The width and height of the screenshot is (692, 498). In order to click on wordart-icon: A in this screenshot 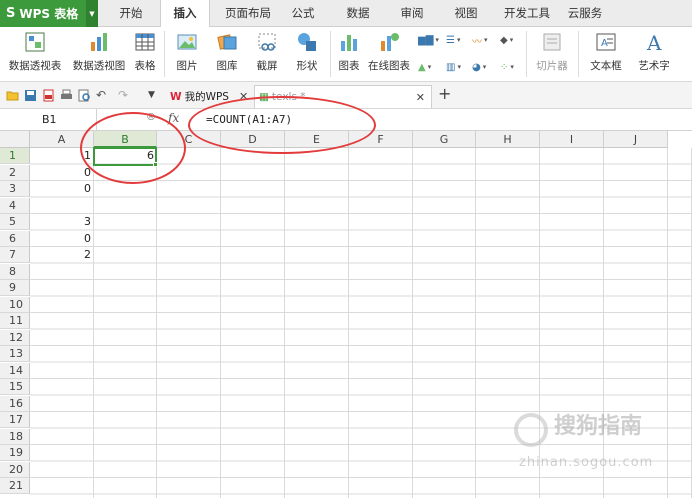, I will do `click(654, 43)`.